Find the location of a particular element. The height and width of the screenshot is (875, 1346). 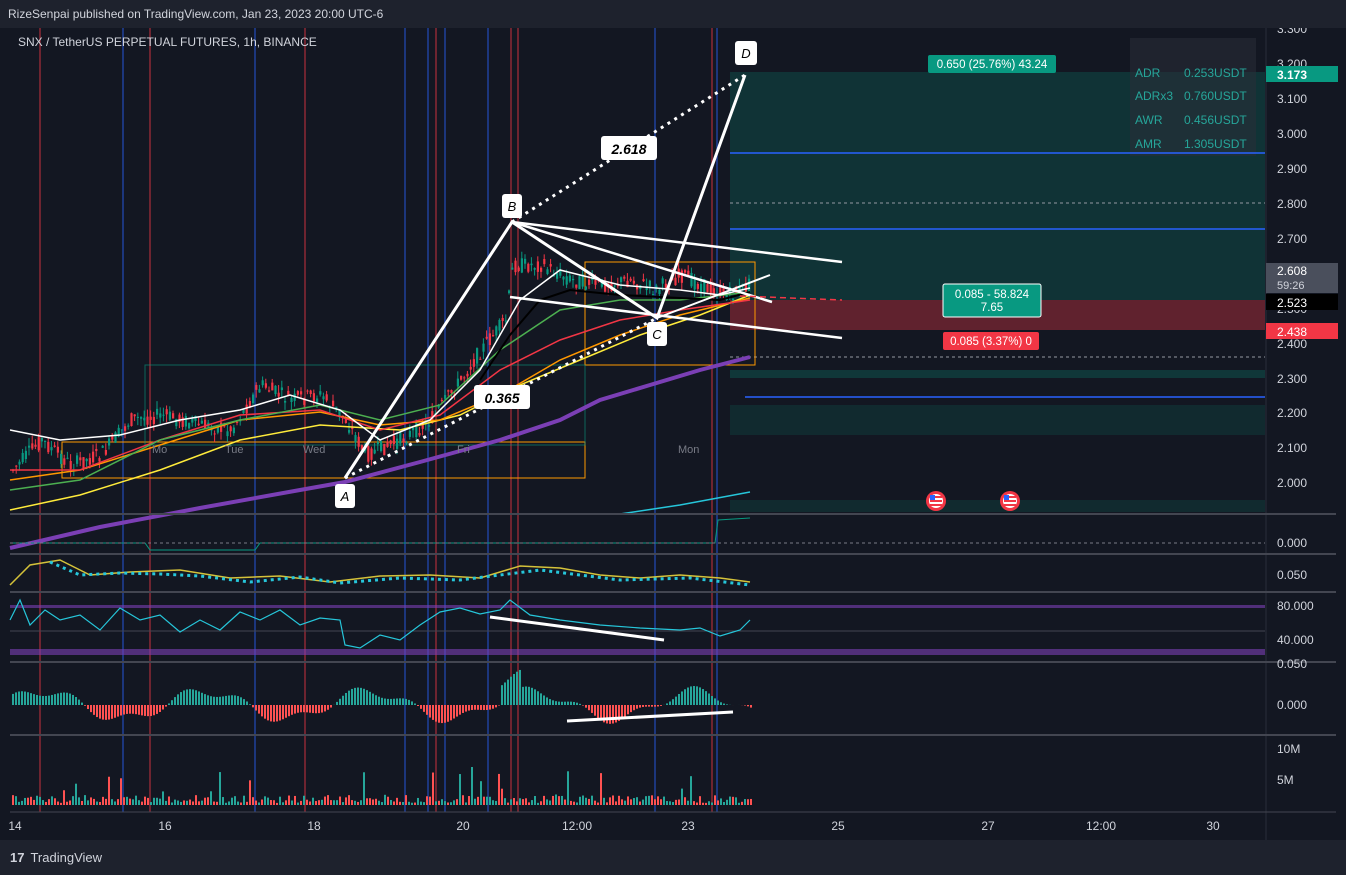

brand-name: TradingView is located at coordinates (66, 857).